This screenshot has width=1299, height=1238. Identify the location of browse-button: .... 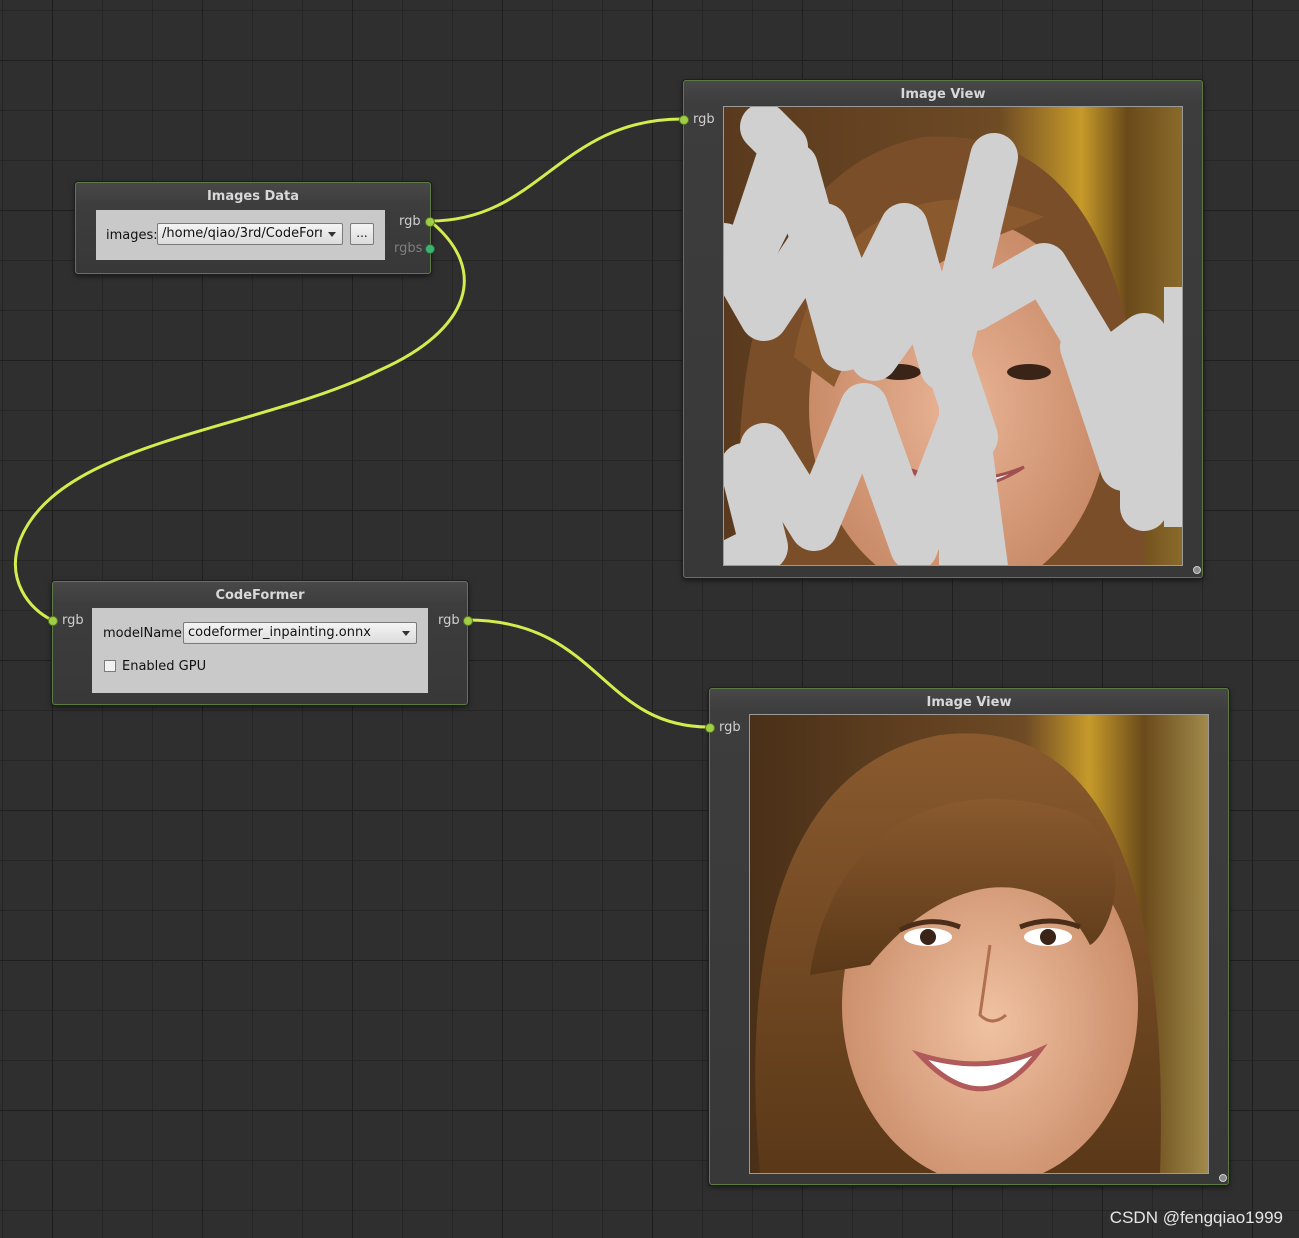
(362, 234).